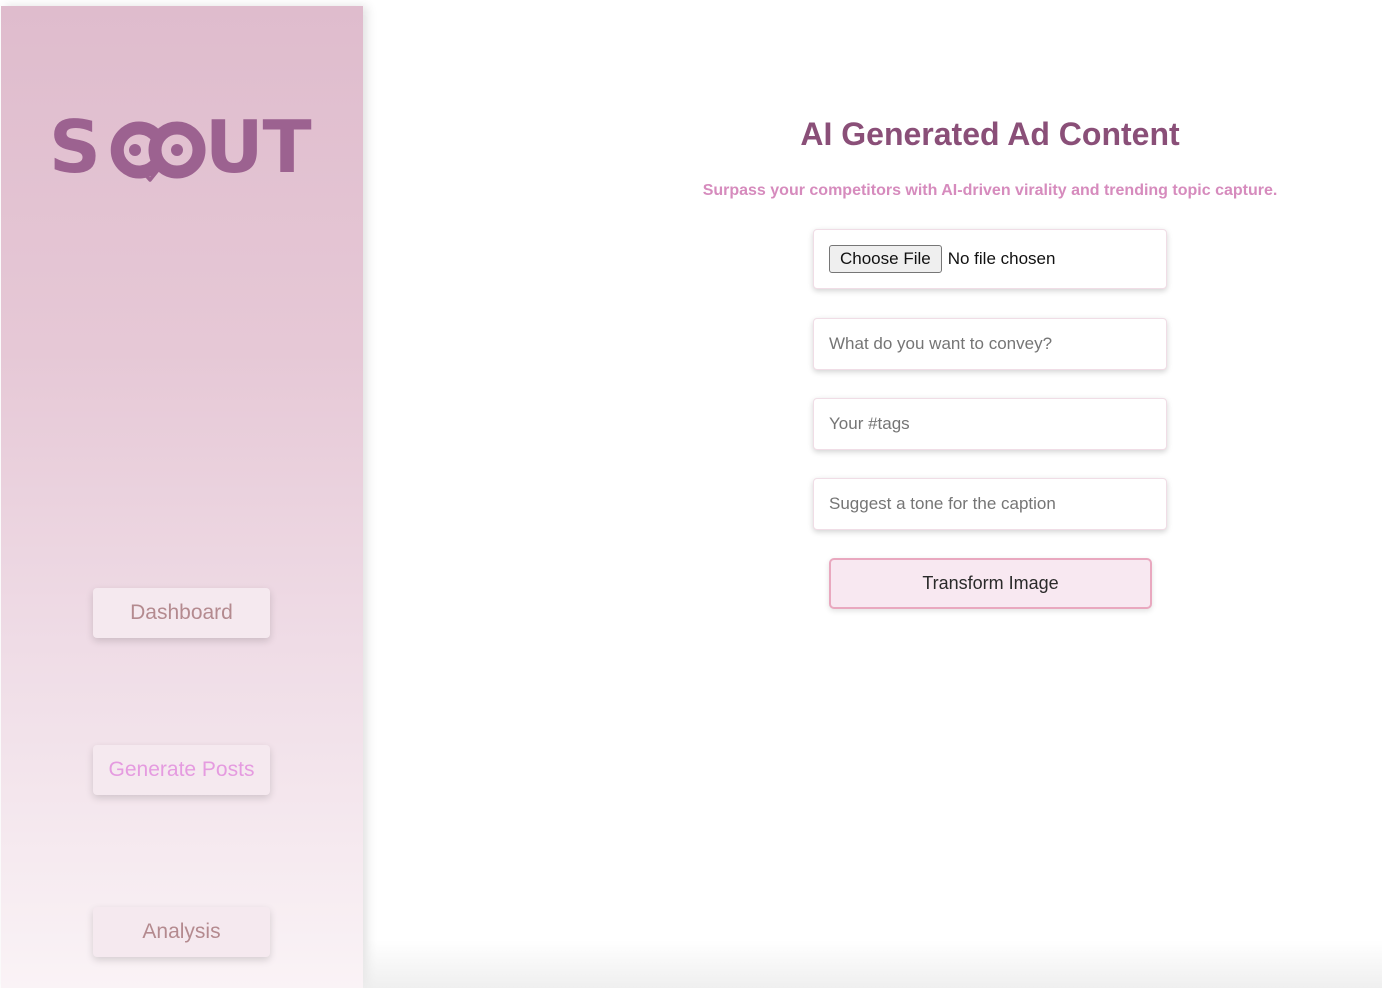 The width and height of the screenshot is (1382, 988). Describe the element at coordinates (177, 150) in the screenshot. I see `eye-o-glyph` at that location.